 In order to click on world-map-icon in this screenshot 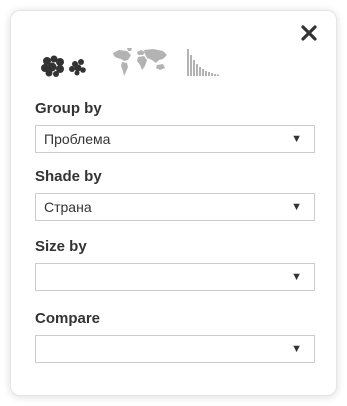, I will do `click(140, 62)`.